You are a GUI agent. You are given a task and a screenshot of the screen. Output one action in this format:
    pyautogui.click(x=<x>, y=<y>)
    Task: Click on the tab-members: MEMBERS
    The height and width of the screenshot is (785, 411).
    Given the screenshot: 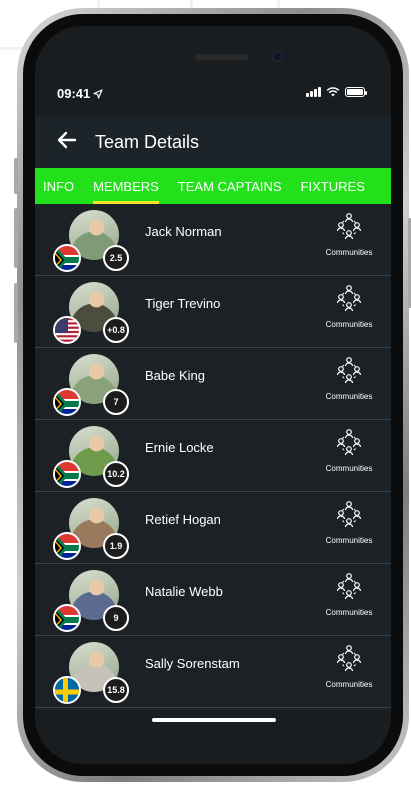 What is the action you would take?
    pyautogui.click(x=126, y=186)
    